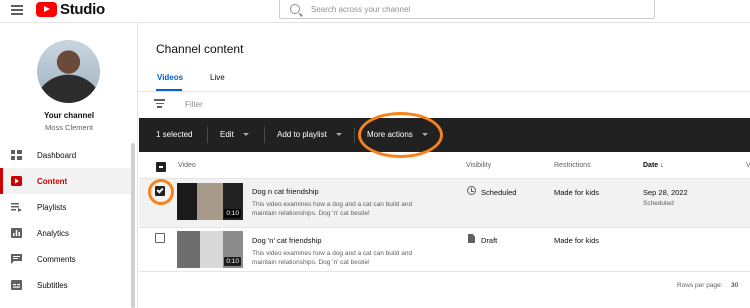 The width and height of the screenshot is (750, 308). I want to click on top-bar: Studio Search across your channel, so click(375, 11).